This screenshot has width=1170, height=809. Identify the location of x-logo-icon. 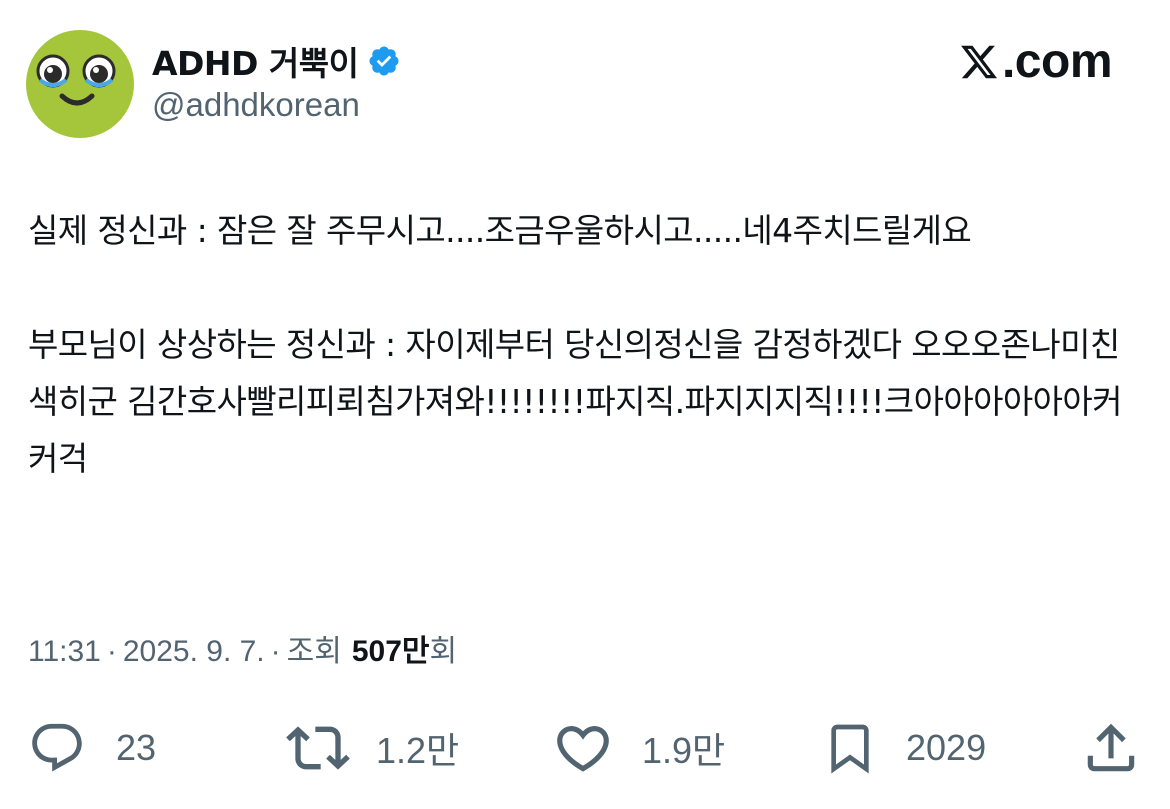
(979, 61).